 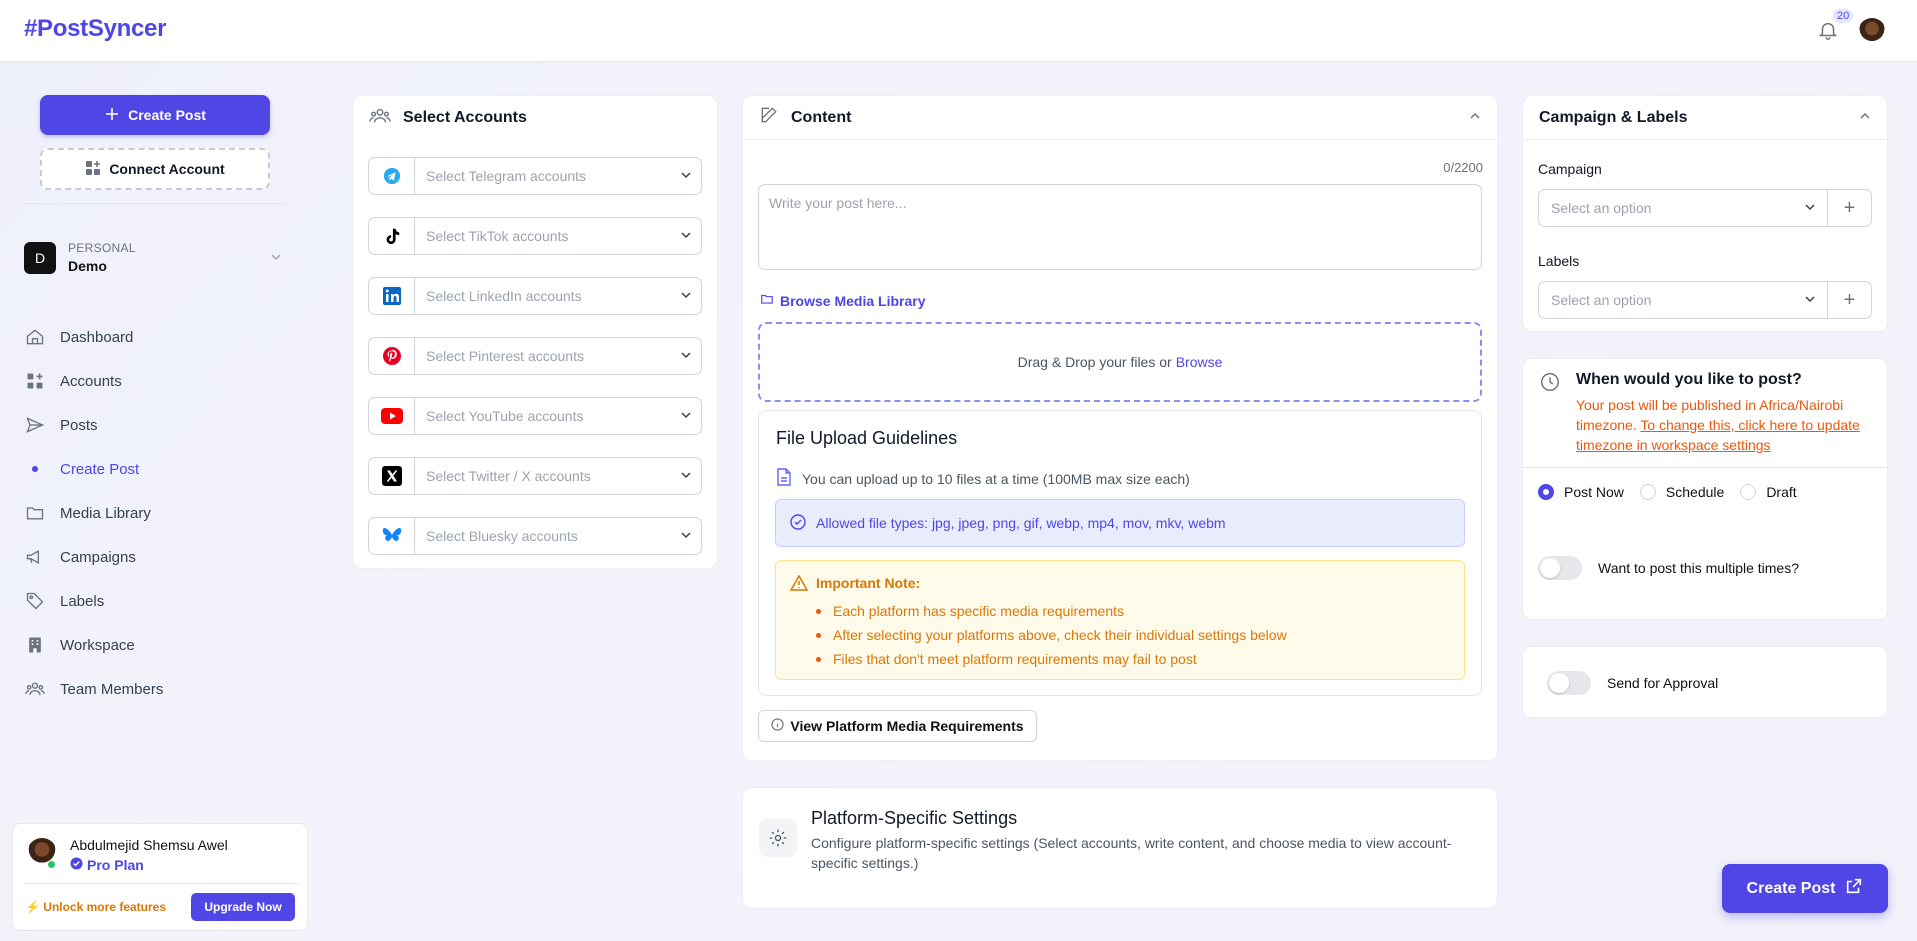 I want to click on pinterest-accounts-select: Select Pinterest accounts, so click(x=535, y=356).